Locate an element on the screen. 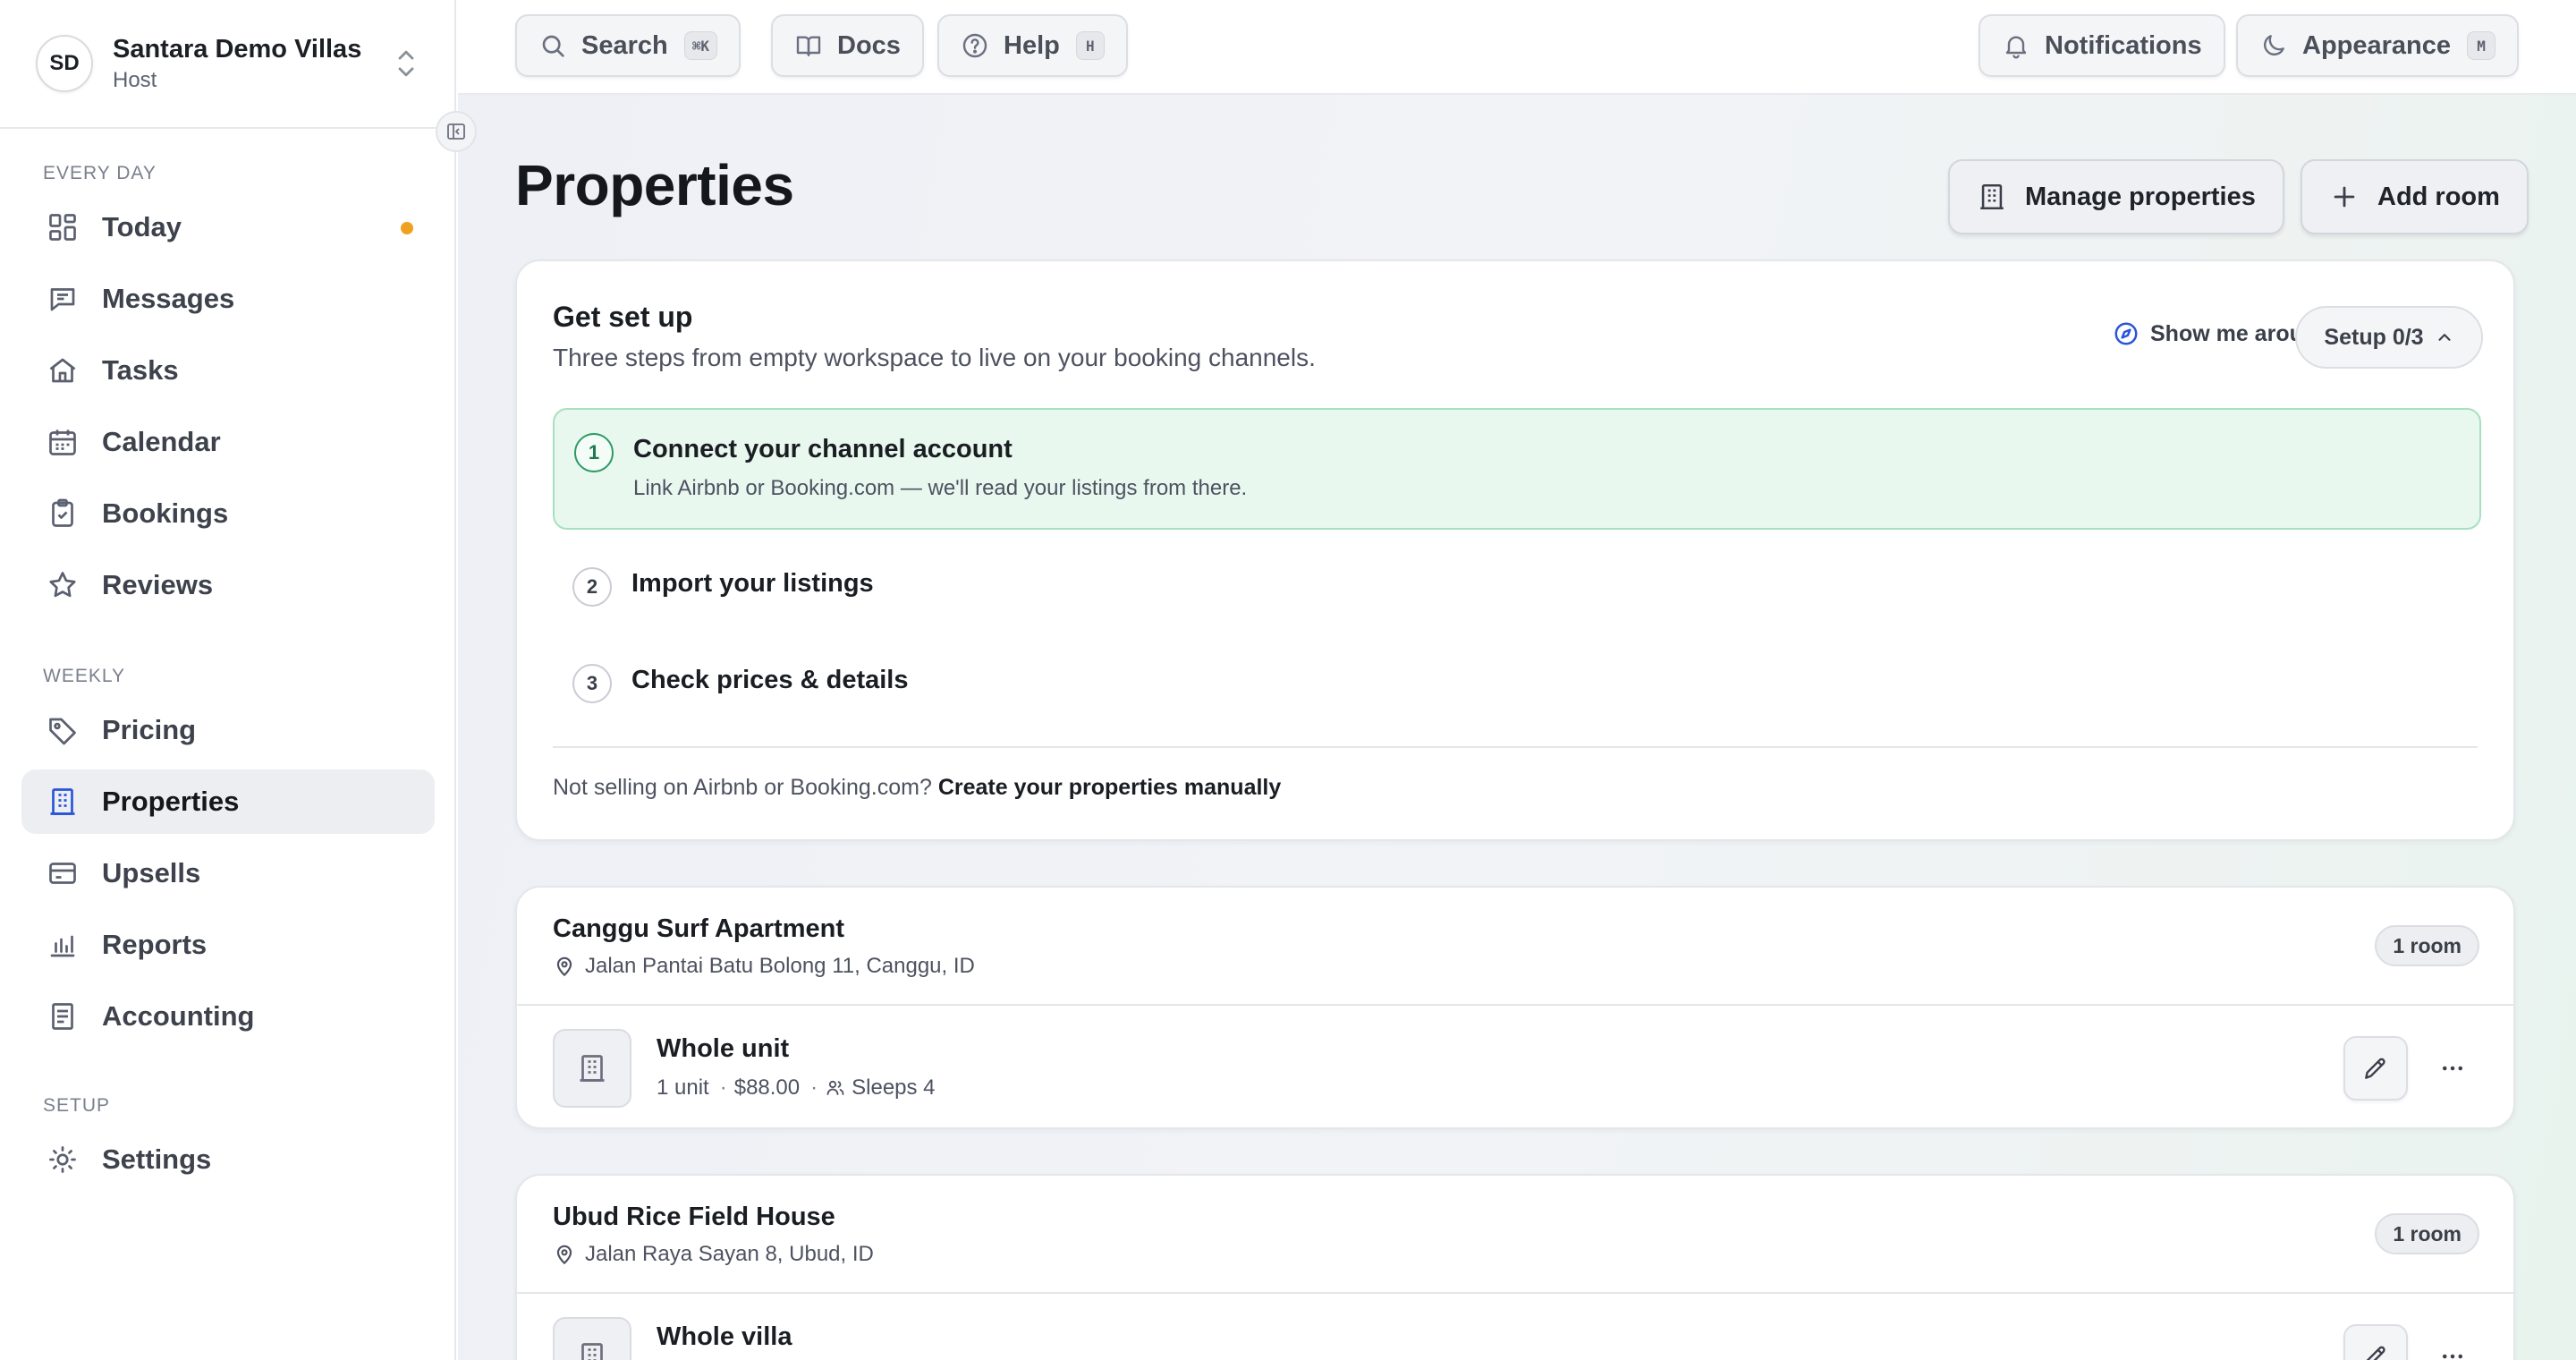 This screenshot has height=1360, width=2576. sidebar-item-settings: Settings is located at coordinates (228, 1159).